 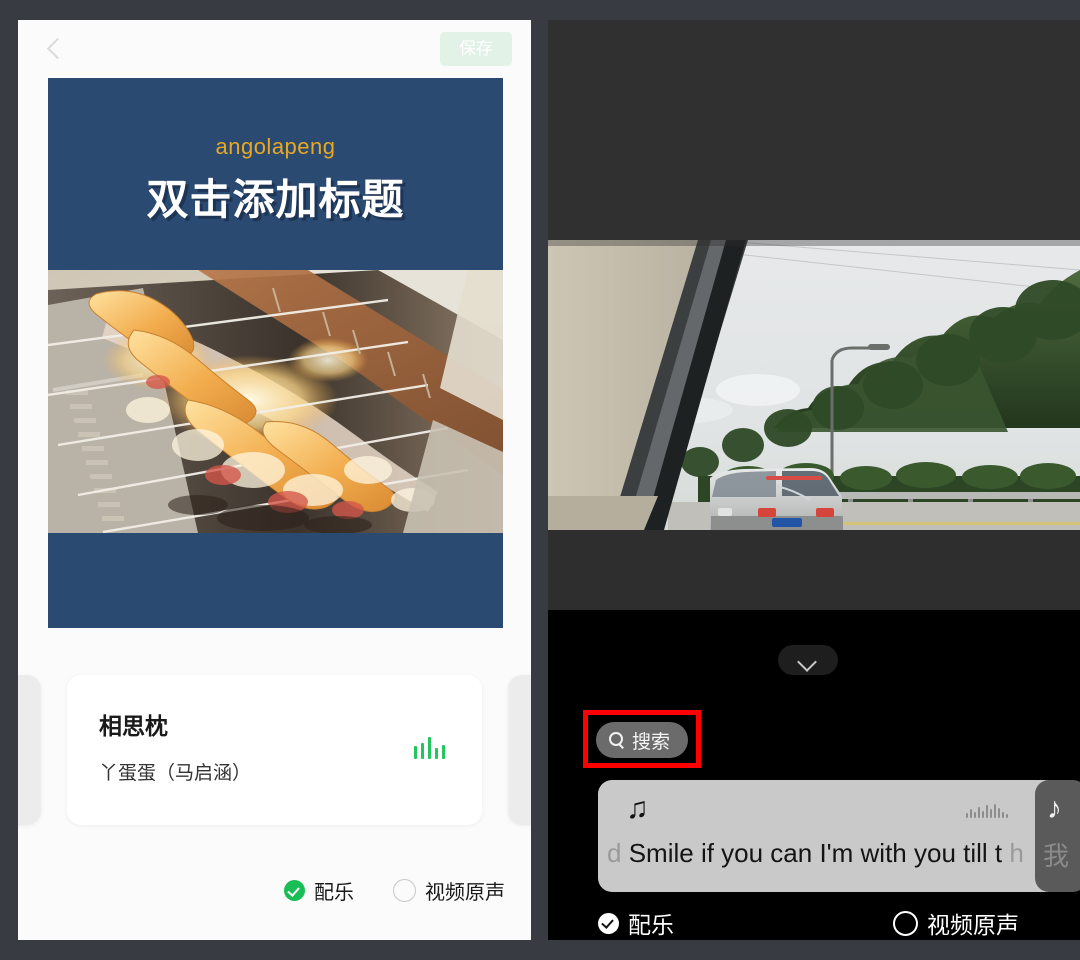 What do you see at coordinates (274, 49) in the screenshot?
I see `left-top-bar: 保存` at bounding box center [274, 49].